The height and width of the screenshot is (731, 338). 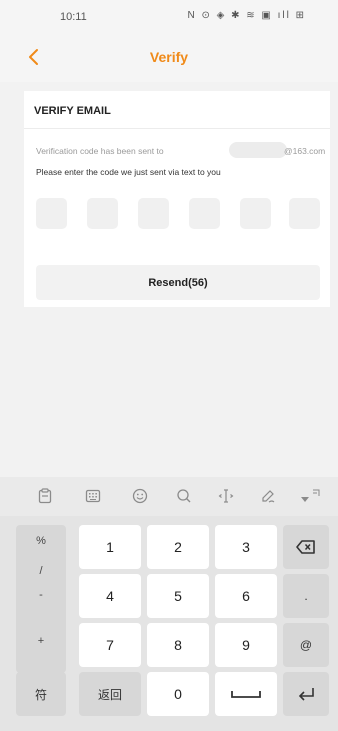 I want to click on symbol-column: % / - +, so click(x=41, y=599).